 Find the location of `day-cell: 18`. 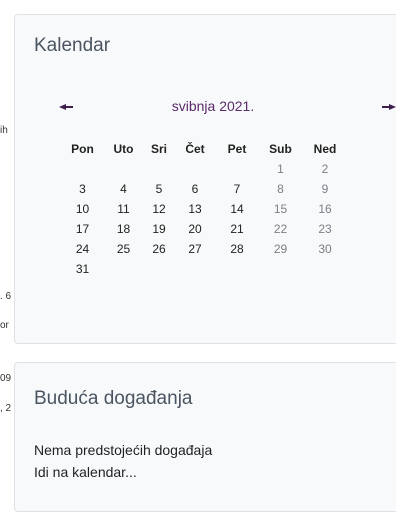

day-cell: 18 is located at coordinates (123, 229).